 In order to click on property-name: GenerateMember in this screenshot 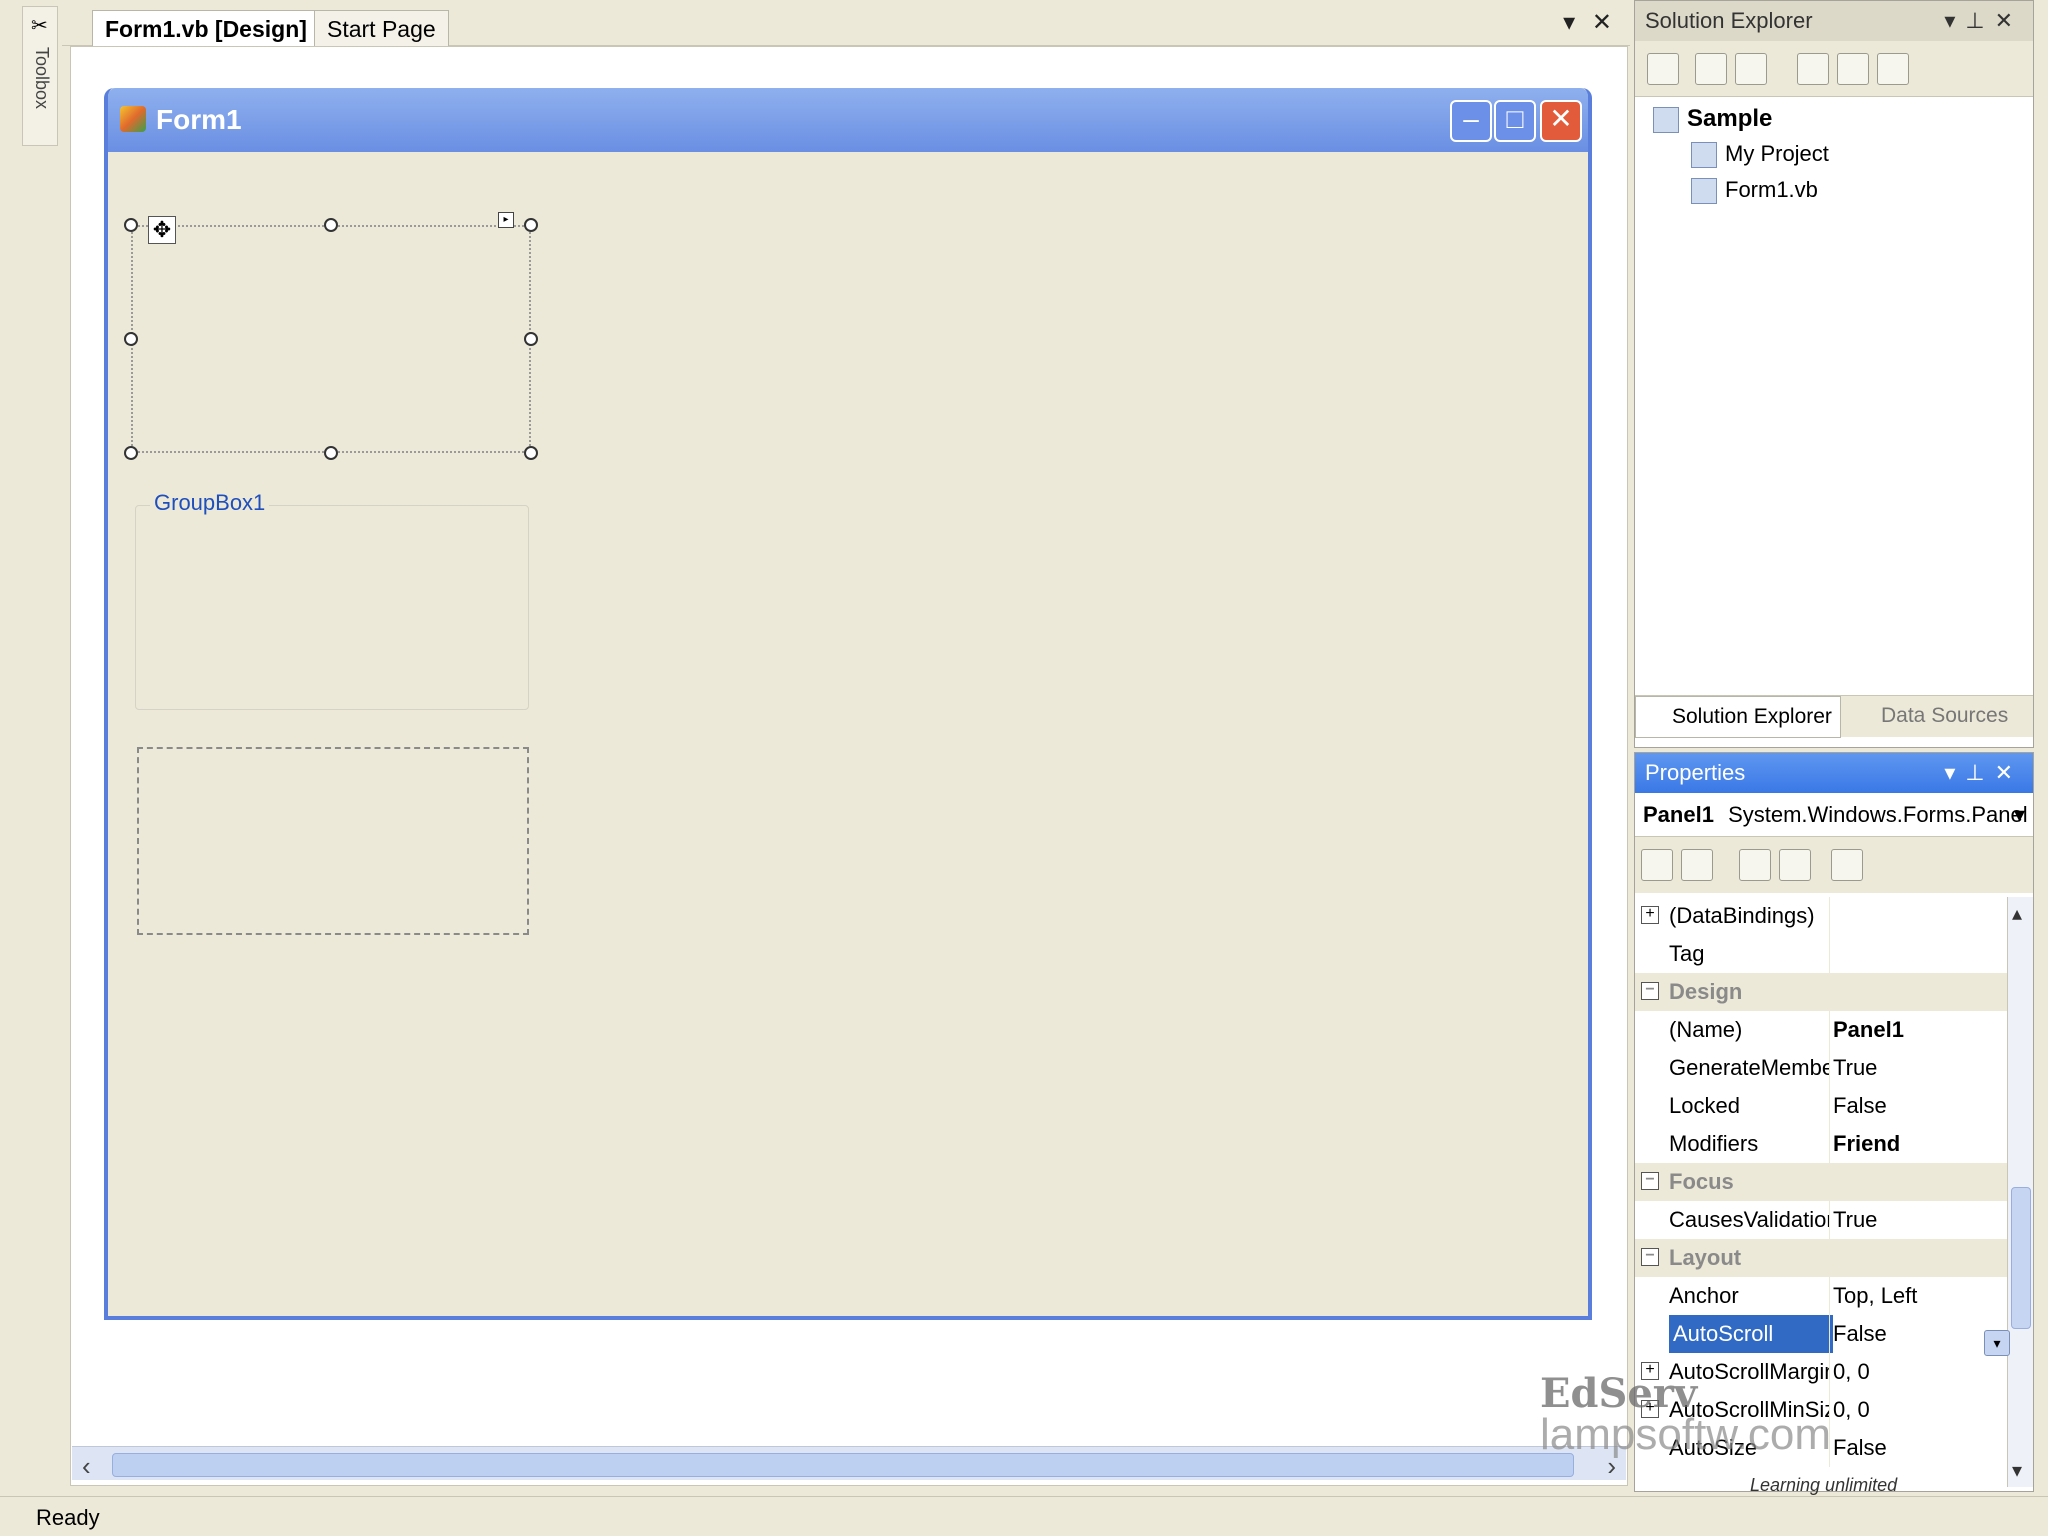, I will do `click(1749, 1067)`.